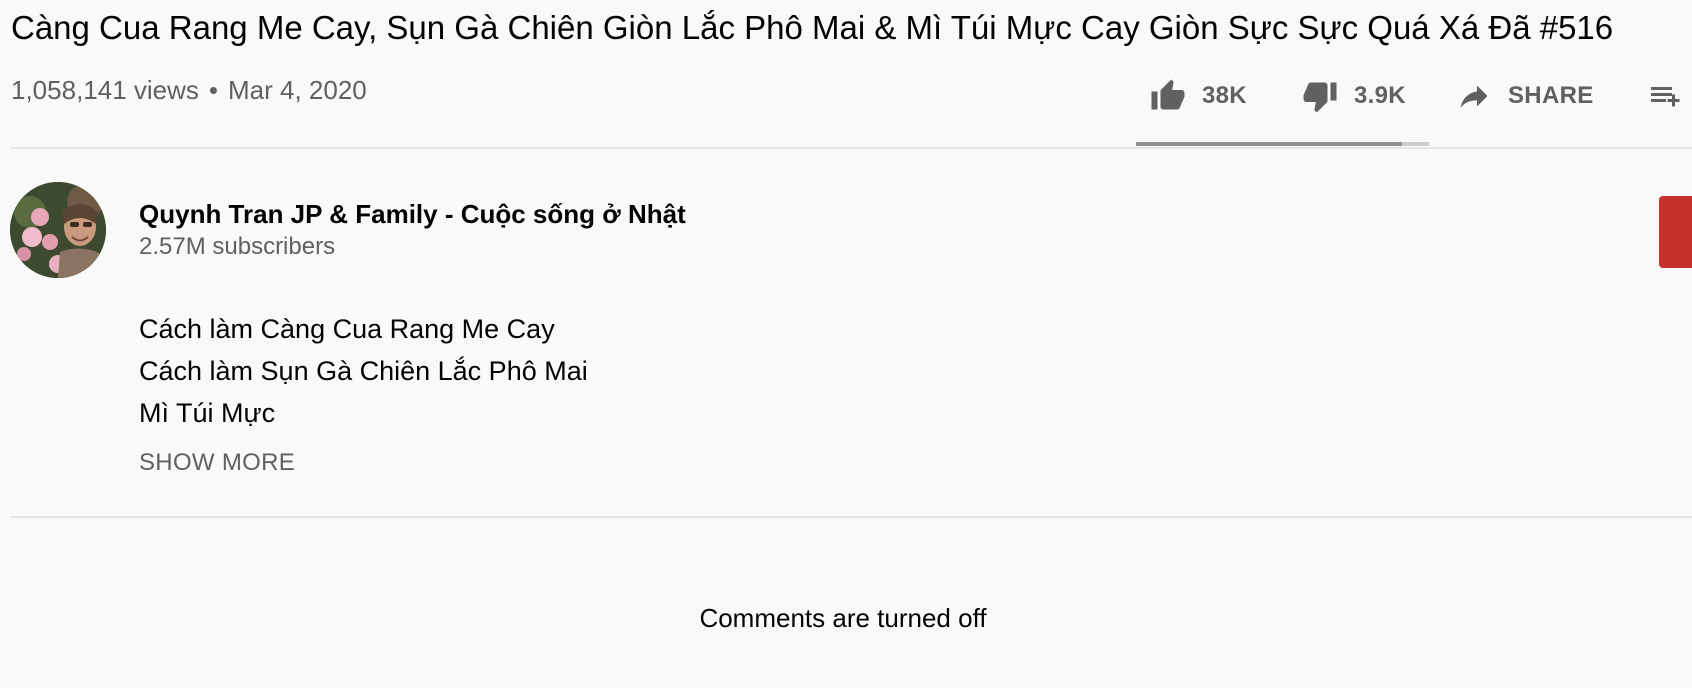 The width and height of the screenshot is (1692, 688). Describe the element at coordinates (1380, 95) in the screenshot. I see `dislike-count: 3.9K` at that location.